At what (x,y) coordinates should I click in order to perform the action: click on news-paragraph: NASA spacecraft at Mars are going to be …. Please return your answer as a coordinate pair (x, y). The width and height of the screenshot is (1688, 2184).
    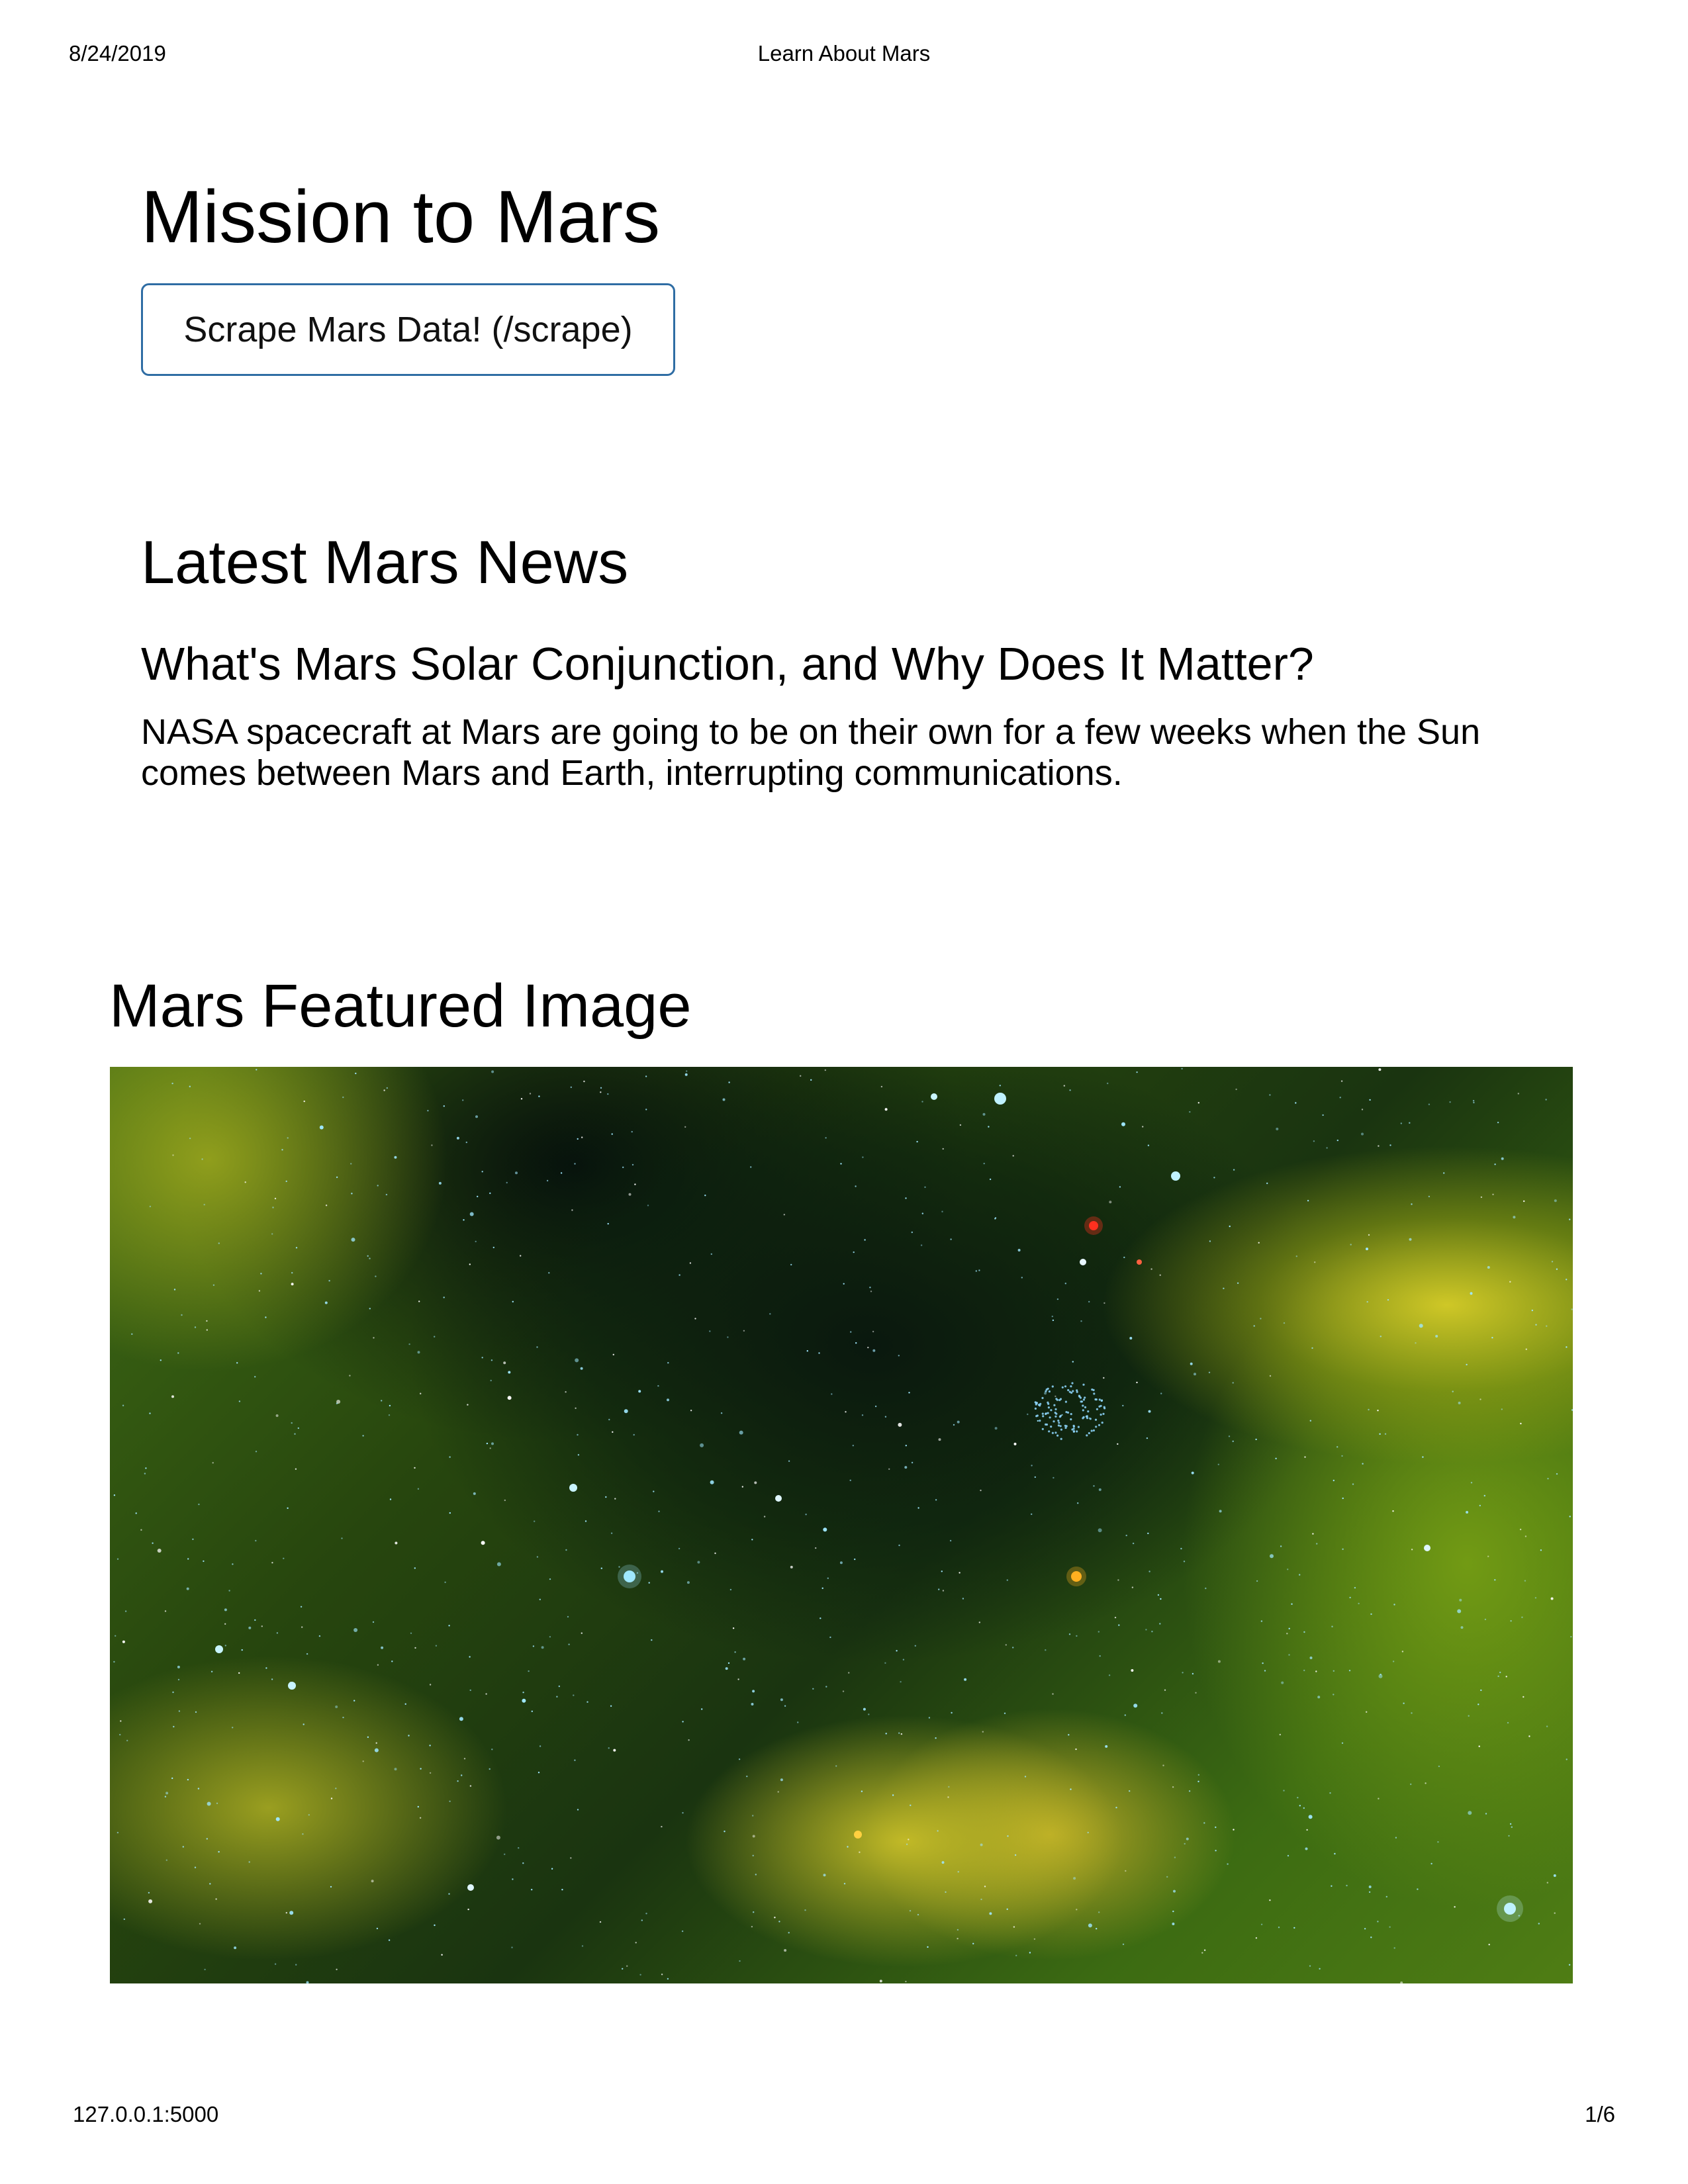
    Looking at the image, I should click on (811, 752).